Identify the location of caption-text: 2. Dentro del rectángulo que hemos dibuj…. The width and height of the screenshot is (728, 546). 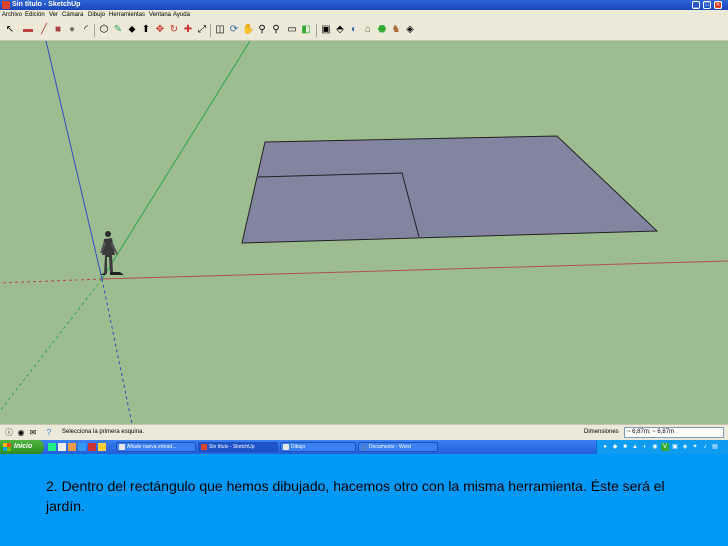
(355, 496).